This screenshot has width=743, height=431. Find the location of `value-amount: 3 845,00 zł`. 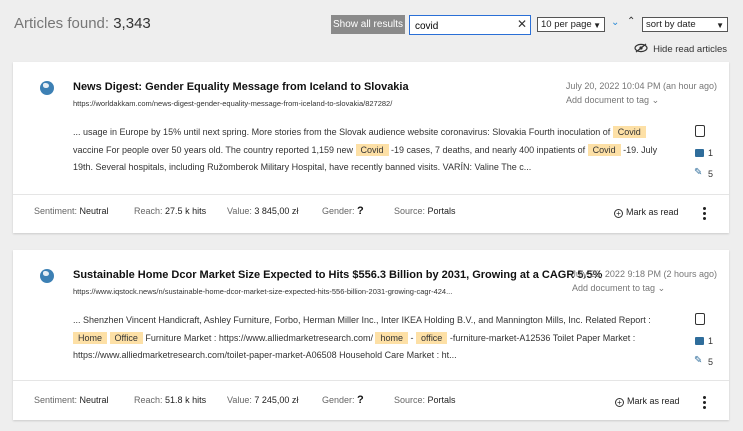

value-amount: 3 845,00 zł is located at coordinates (276, 211).